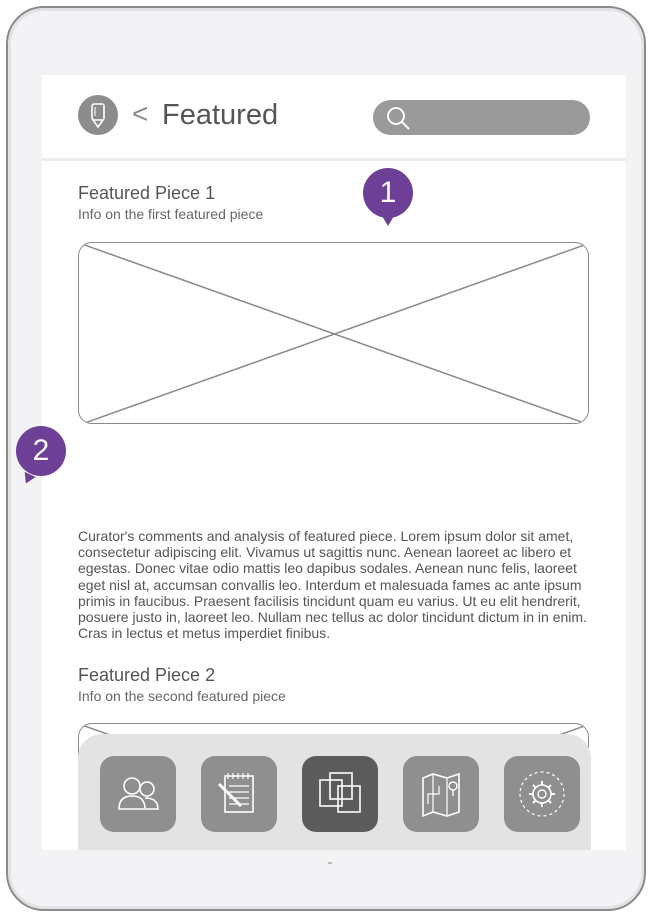  I want to click on piece-1-title: Featured Piece 1, so click(147, 193).